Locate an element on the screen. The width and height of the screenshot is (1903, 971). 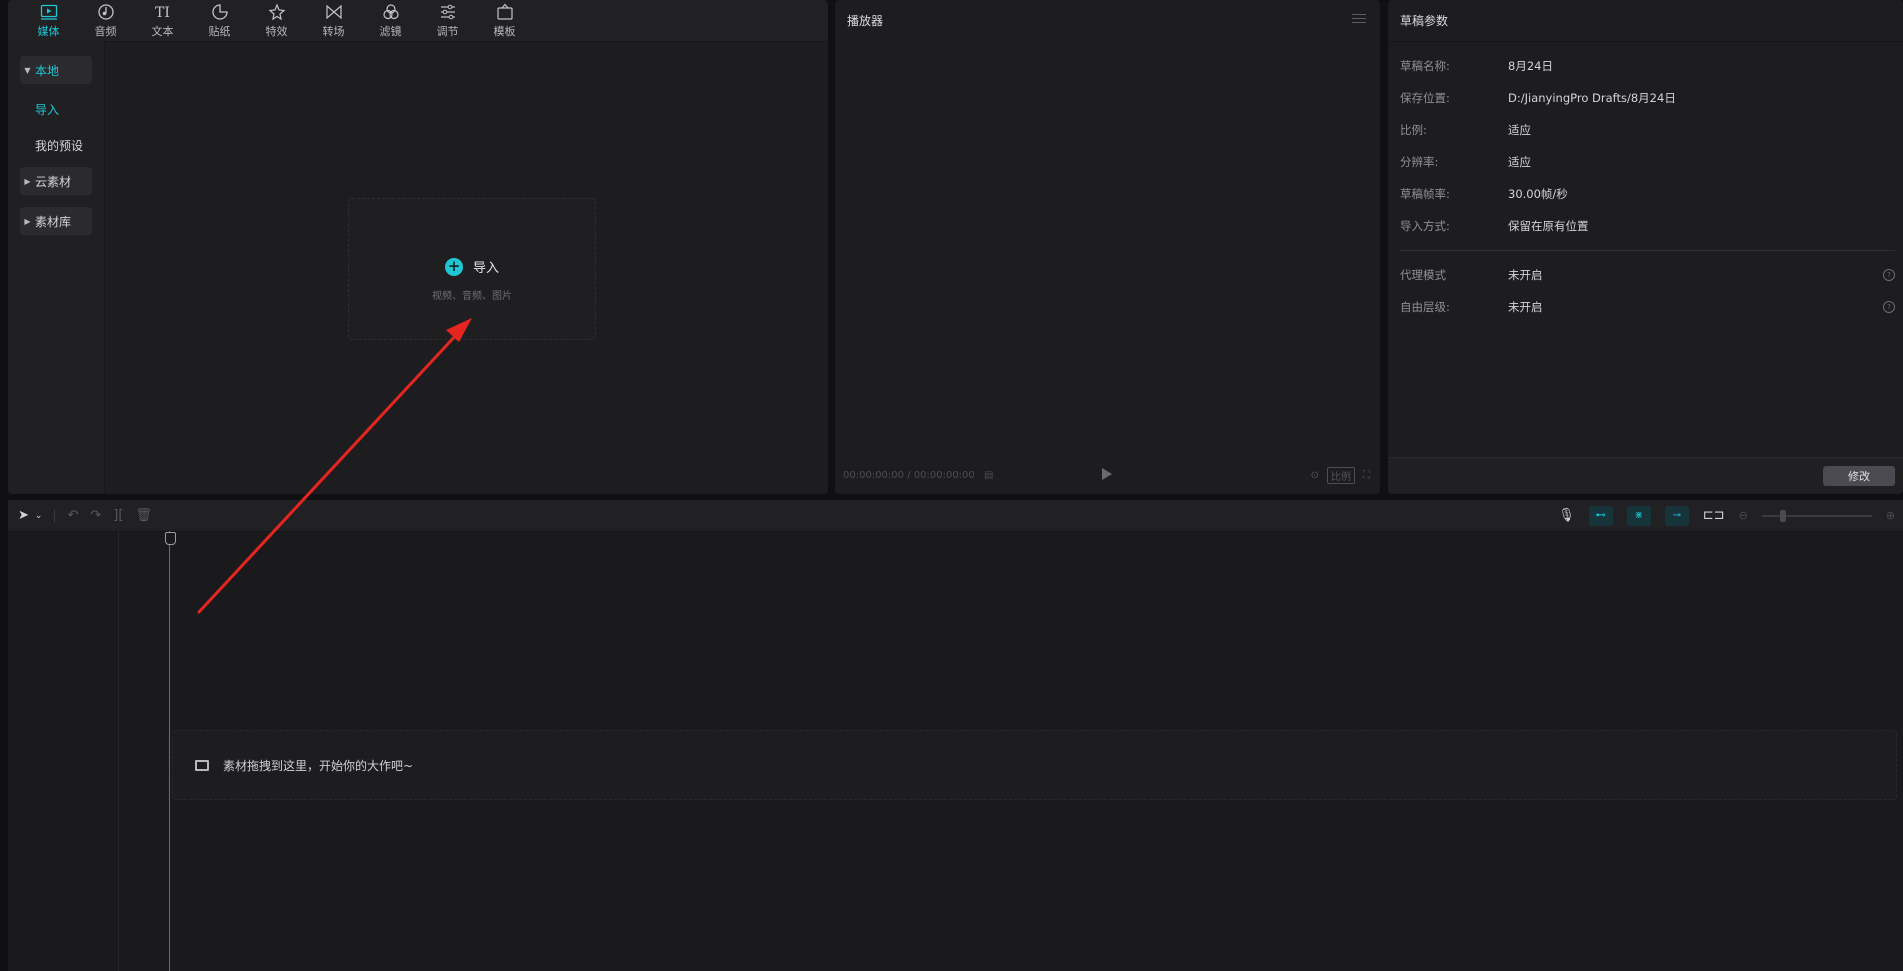
undo-icon: ↶ is located at coordinates (72, 515).